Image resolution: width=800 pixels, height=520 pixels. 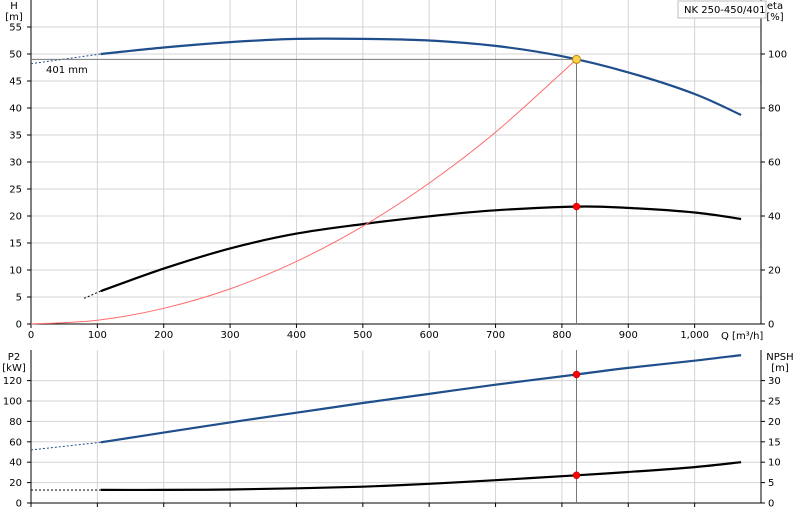 What do you see at coordinates (774, 463) in the screenshot?
I see `bottom-y2-tick-label: 10` at bounding box center [774, 463].